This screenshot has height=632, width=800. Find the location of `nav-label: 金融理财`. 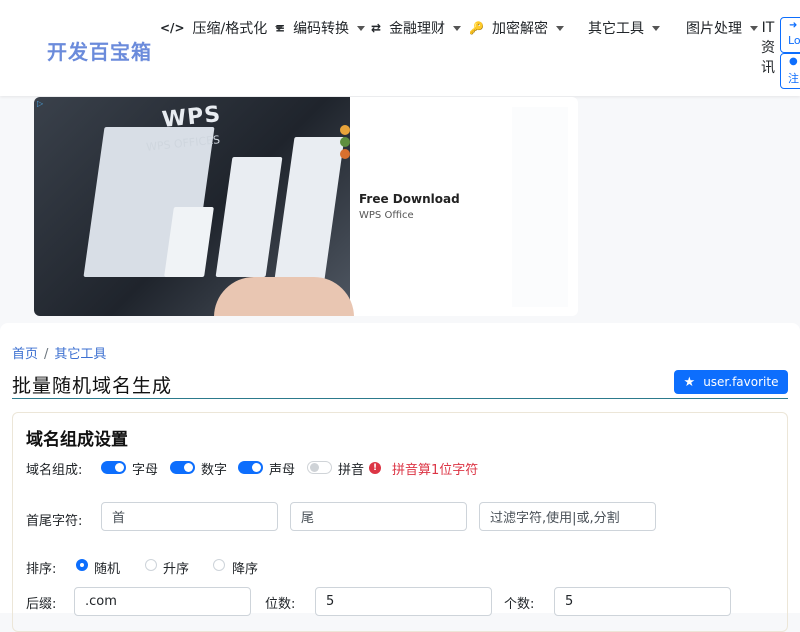

nav-label: 金融理财 is located at coordinates (417, 29).